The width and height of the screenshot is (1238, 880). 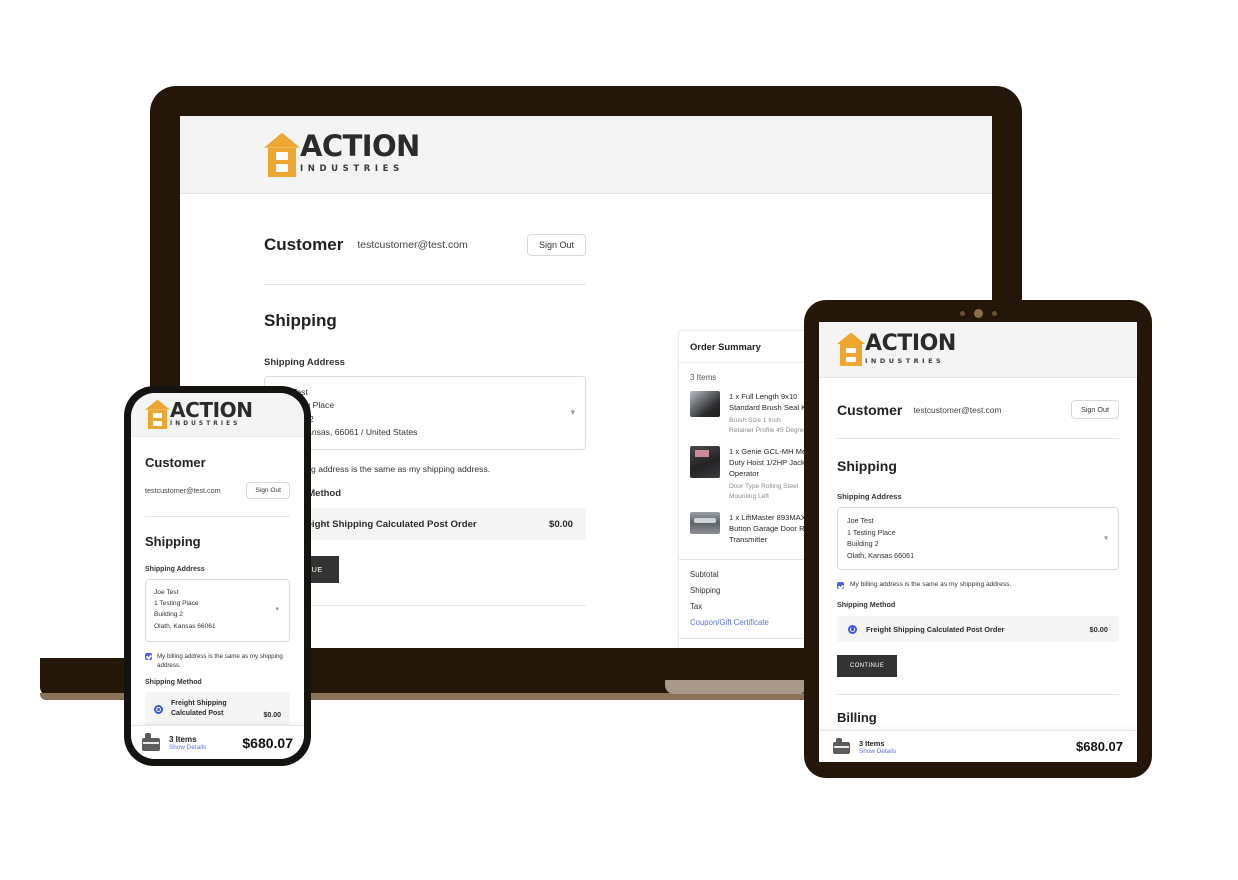 I want to click on order-summary-heading: Order Summary, so click(x=725, y=346).